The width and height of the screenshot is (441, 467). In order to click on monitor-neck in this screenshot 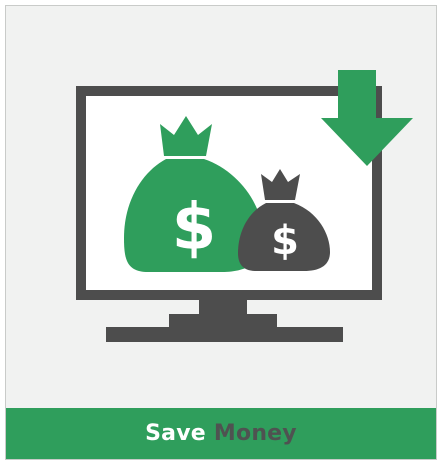, I will do `click(223, 307)`.